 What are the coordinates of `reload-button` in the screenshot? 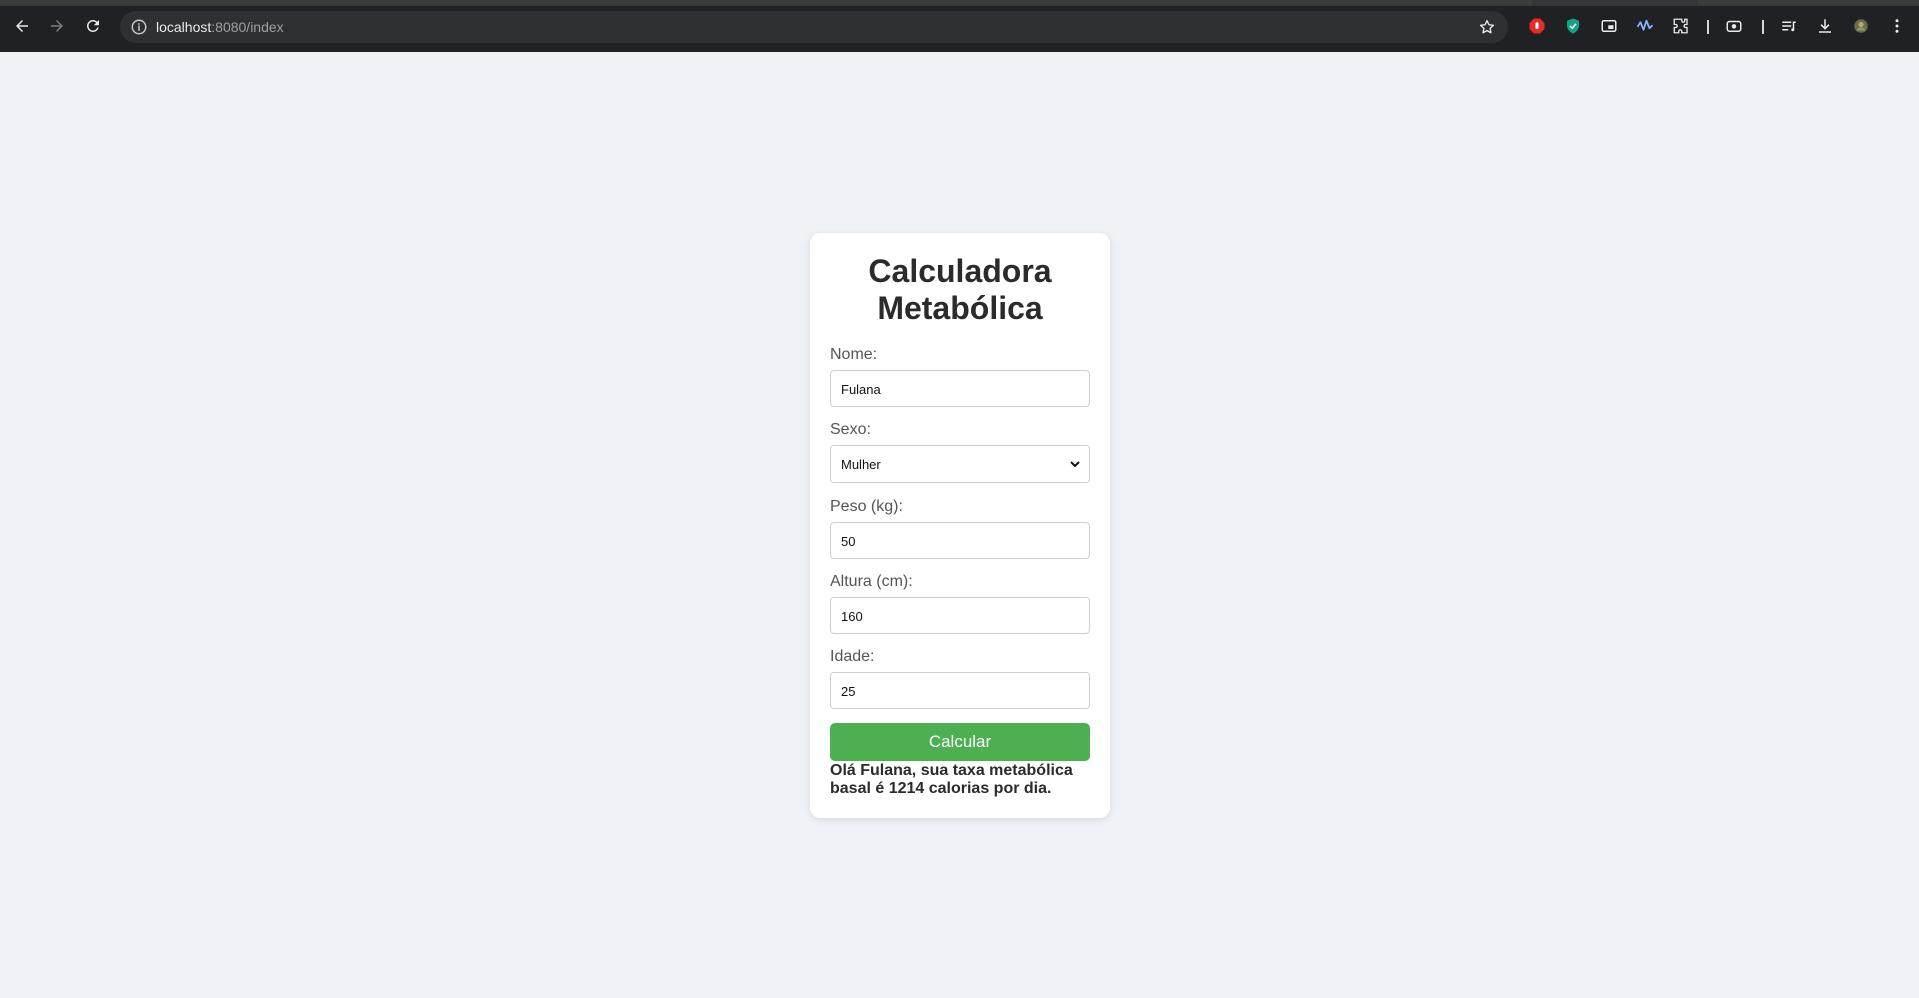 It's located at (93, 26).